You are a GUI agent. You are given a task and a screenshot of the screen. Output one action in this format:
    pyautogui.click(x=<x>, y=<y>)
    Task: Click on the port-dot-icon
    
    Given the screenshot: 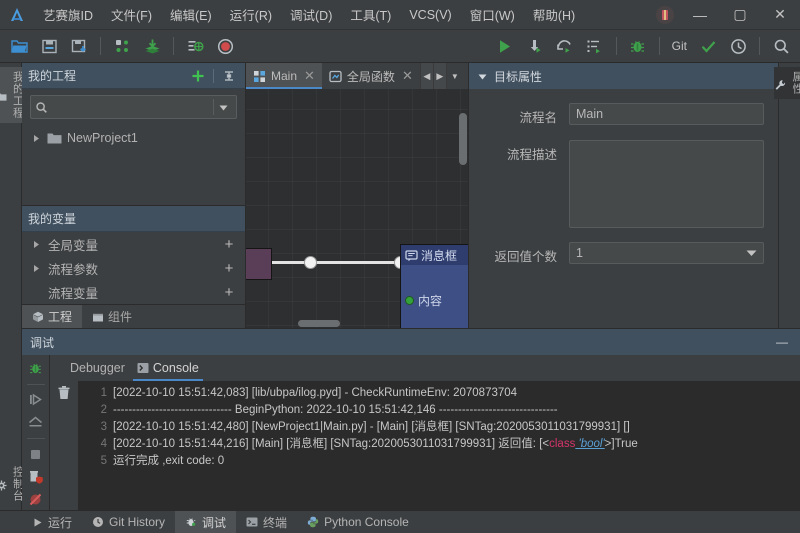 What is the action you would take?
    pyautogui.click(x=409, y=300)
    